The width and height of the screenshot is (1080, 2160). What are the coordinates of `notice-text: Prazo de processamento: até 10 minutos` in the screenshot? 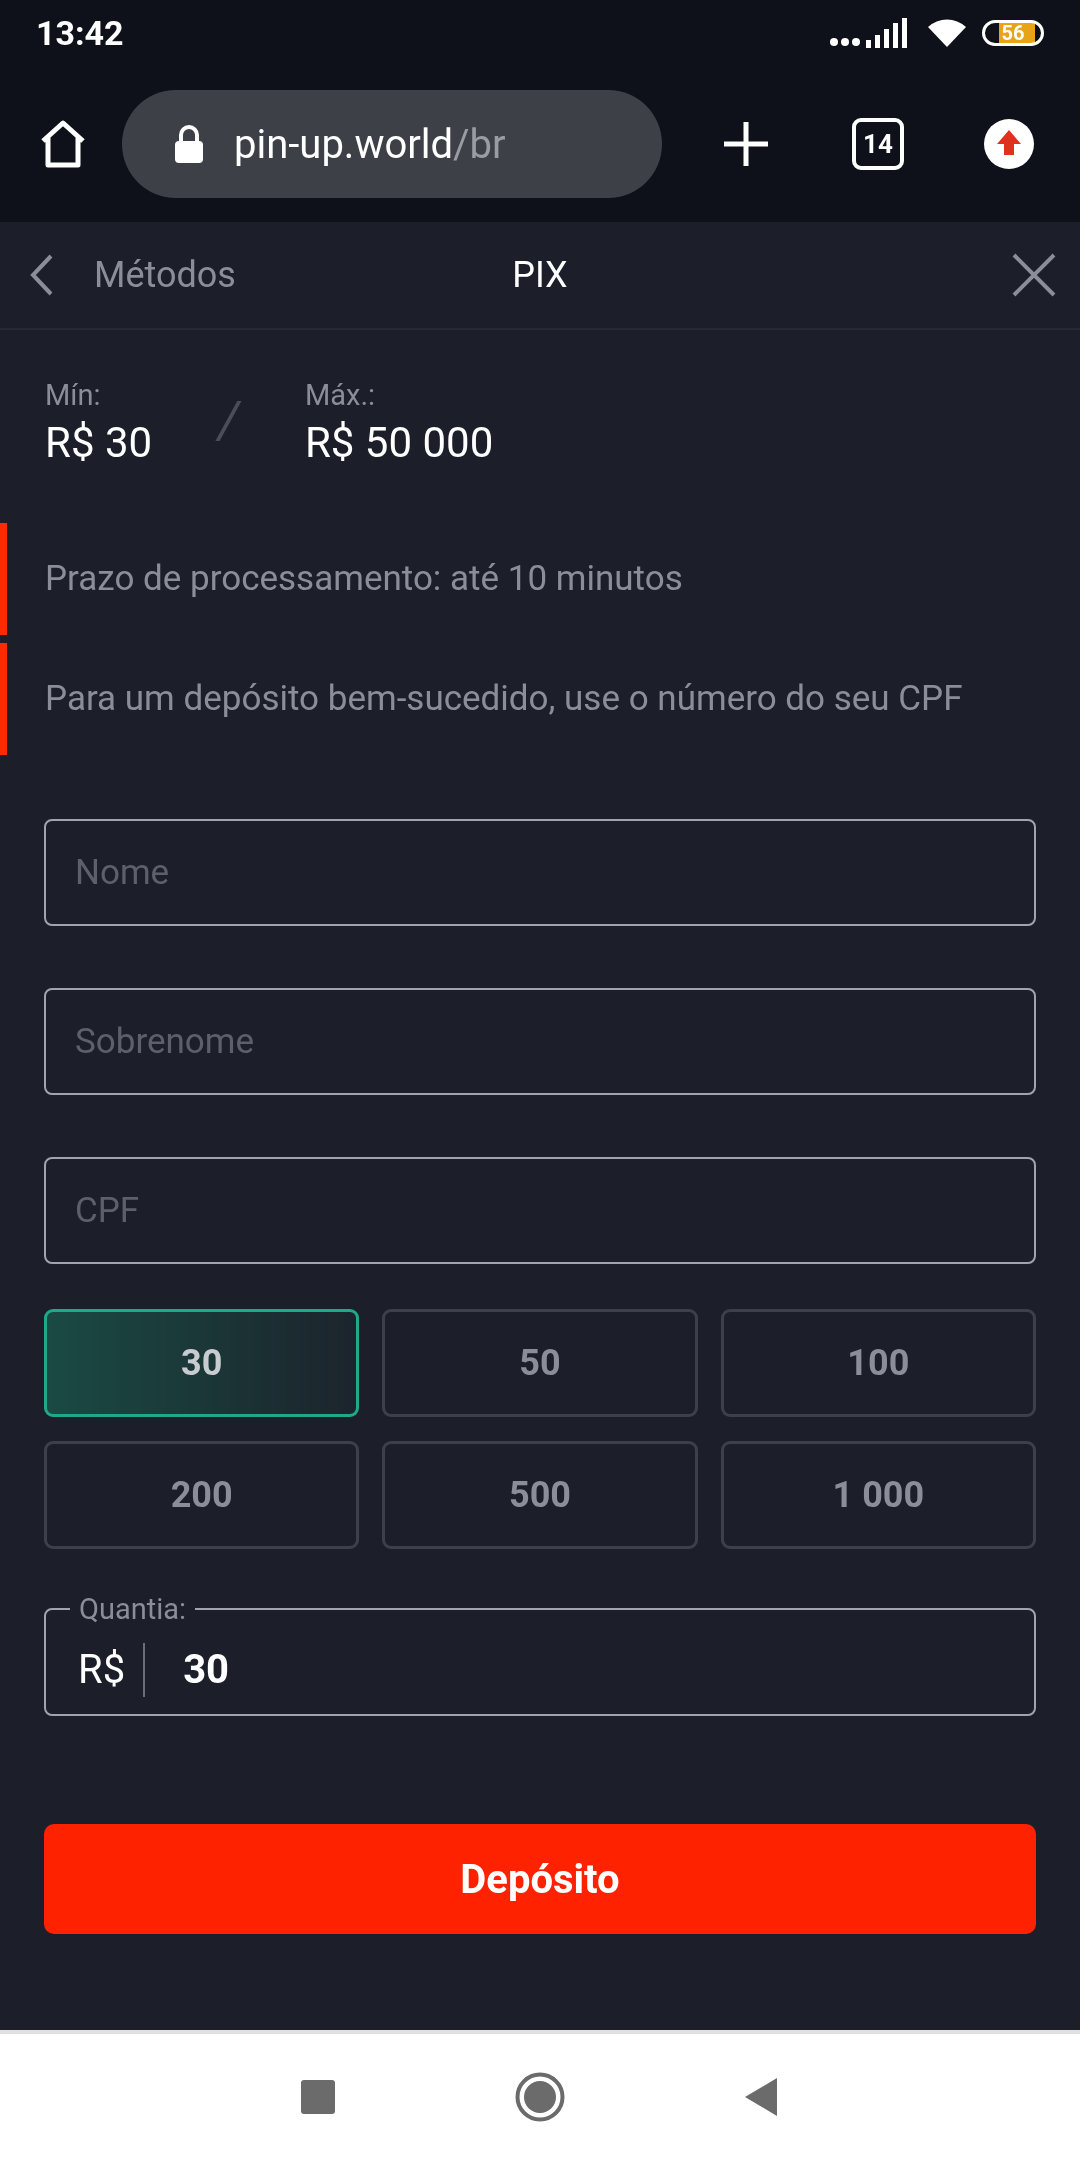 It's located at (540, 579).